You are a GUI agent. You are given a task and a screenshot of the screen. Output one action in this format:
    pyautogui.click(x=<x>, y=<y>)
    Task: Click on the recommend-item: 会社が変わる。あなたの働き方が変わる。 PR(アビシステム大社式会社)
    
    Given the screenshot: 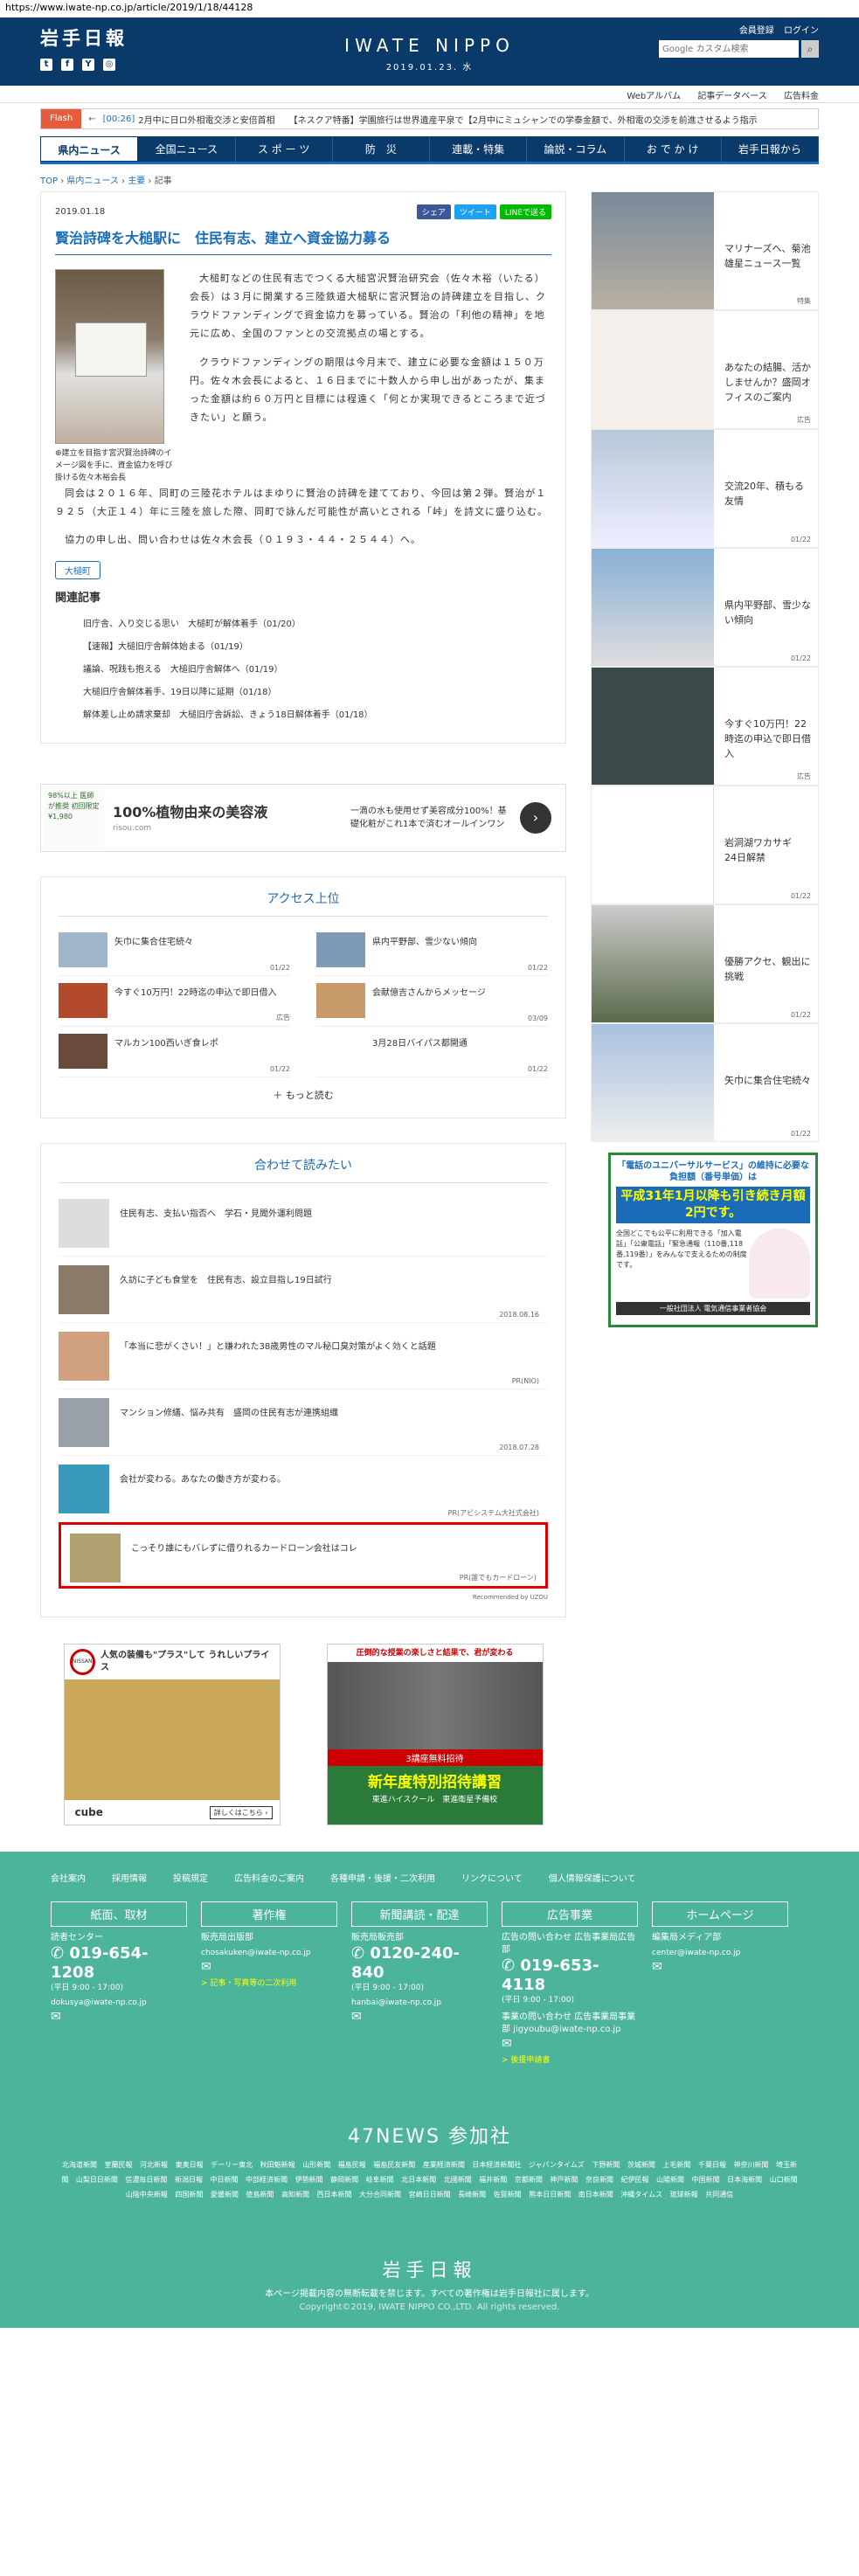 What is the action you would take?
    pyautogui.click(x=303, y=1489)
    